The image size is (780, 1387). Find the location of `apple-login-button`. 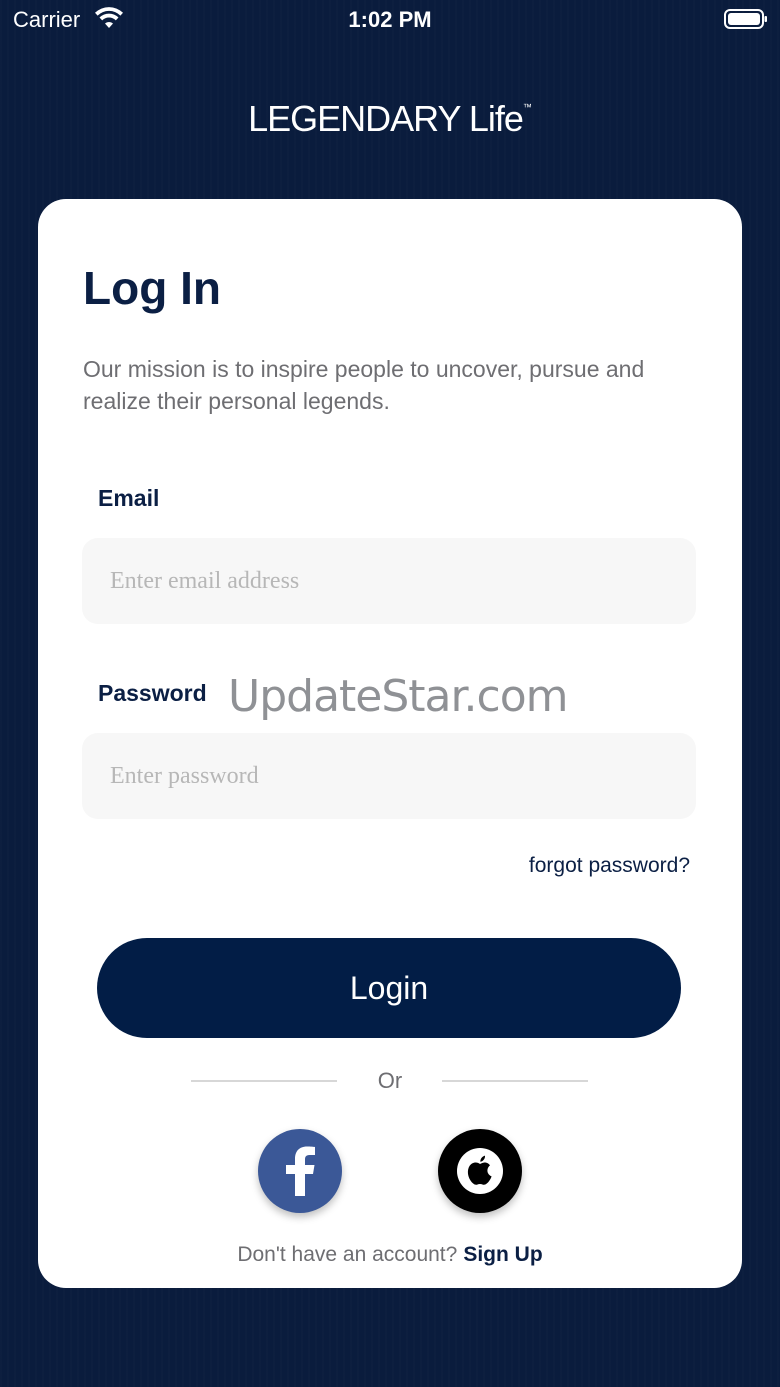

apple-login-button is located at coordinates (480, 1171).